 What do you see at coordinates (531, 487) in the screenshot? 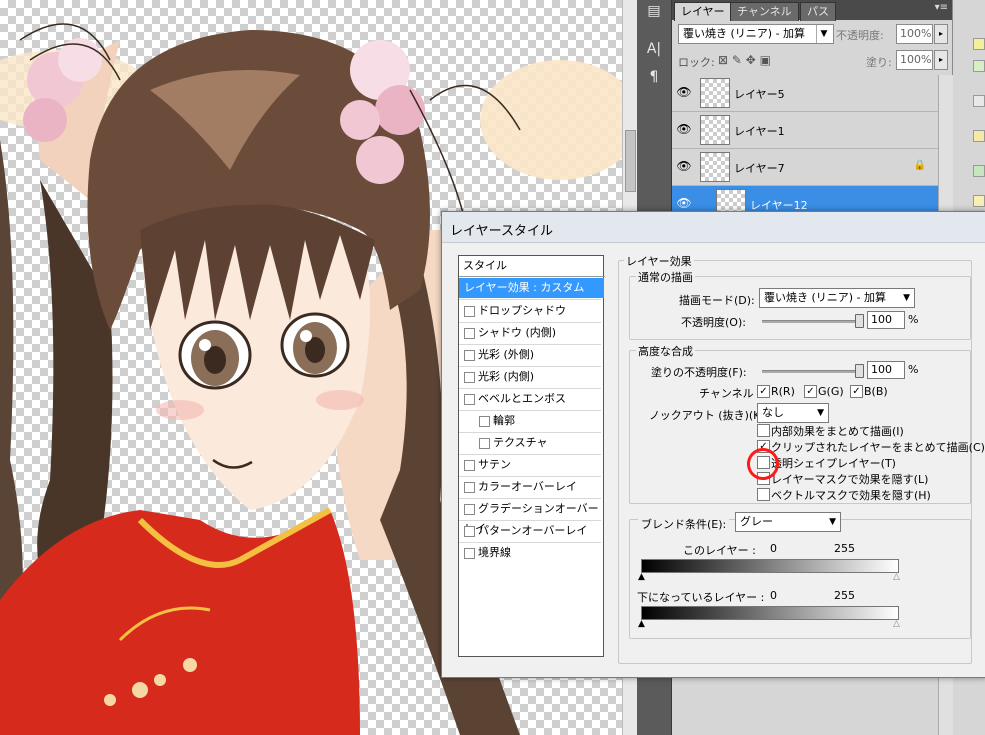
I see `style-item-color-overlay: カラーオーバーレイ` at bounding box center [531, 487].